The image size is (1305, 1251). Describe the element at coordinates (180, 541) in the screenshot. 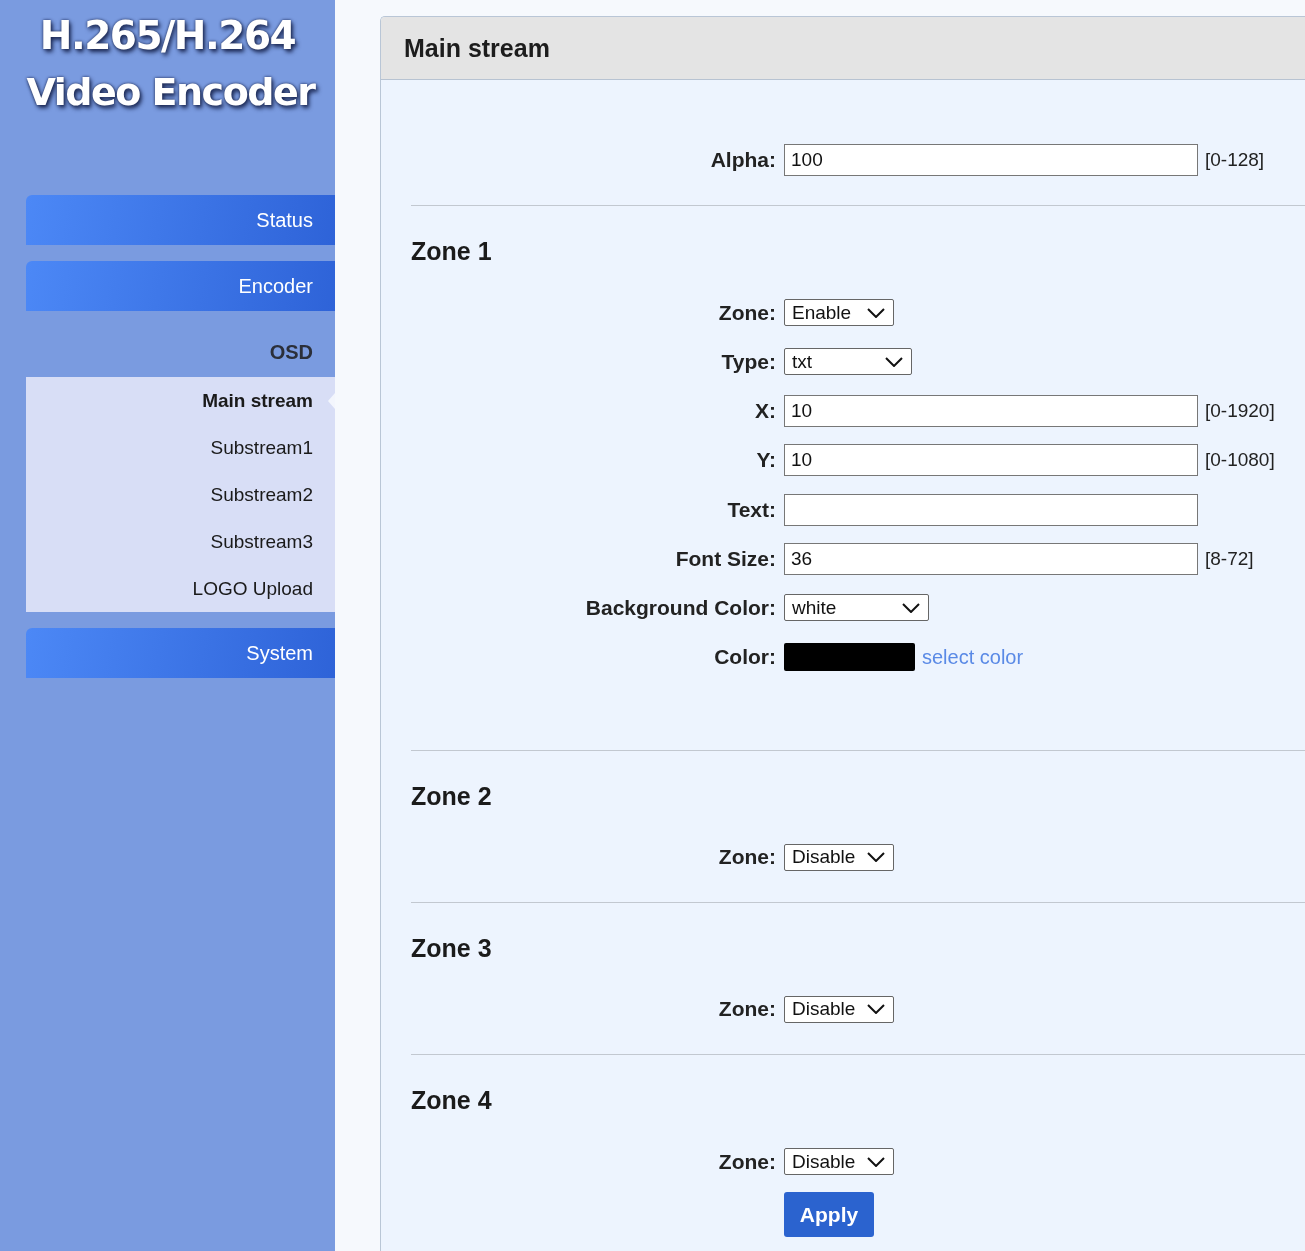

I see `submenu-item: Substream3` at that location.